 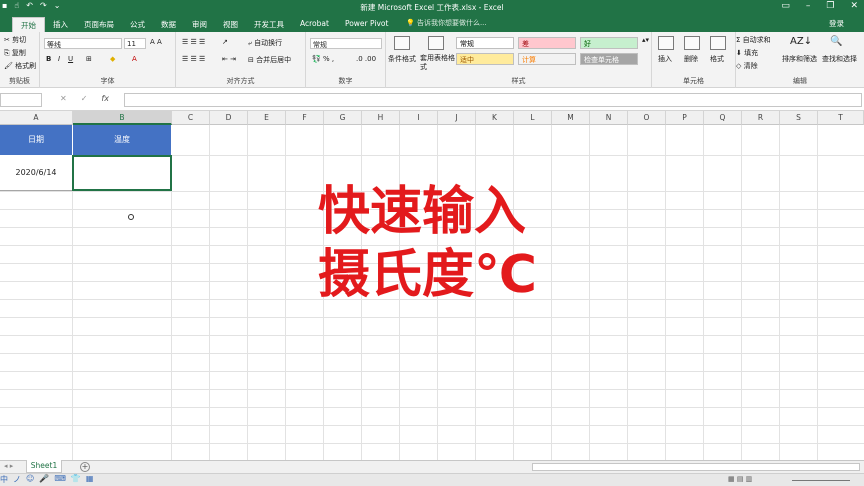 I want to click on font-grow-icon: A A, so click(x=156, y=42).